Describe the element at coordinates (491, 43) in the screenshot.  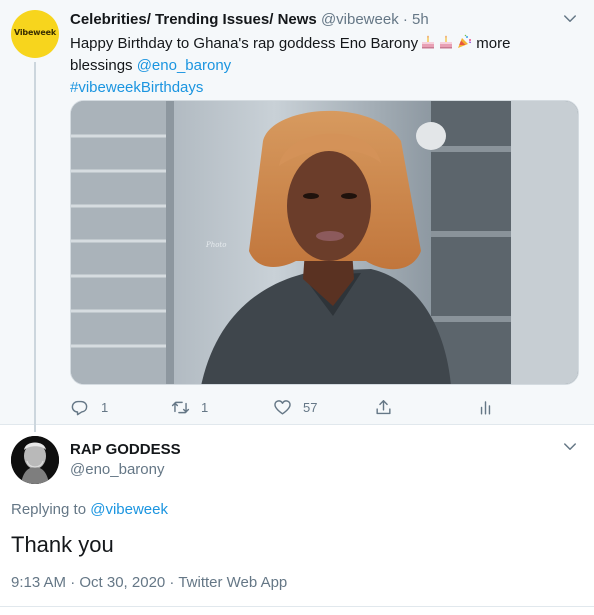
I see `tweet-text-more: more` at that location.